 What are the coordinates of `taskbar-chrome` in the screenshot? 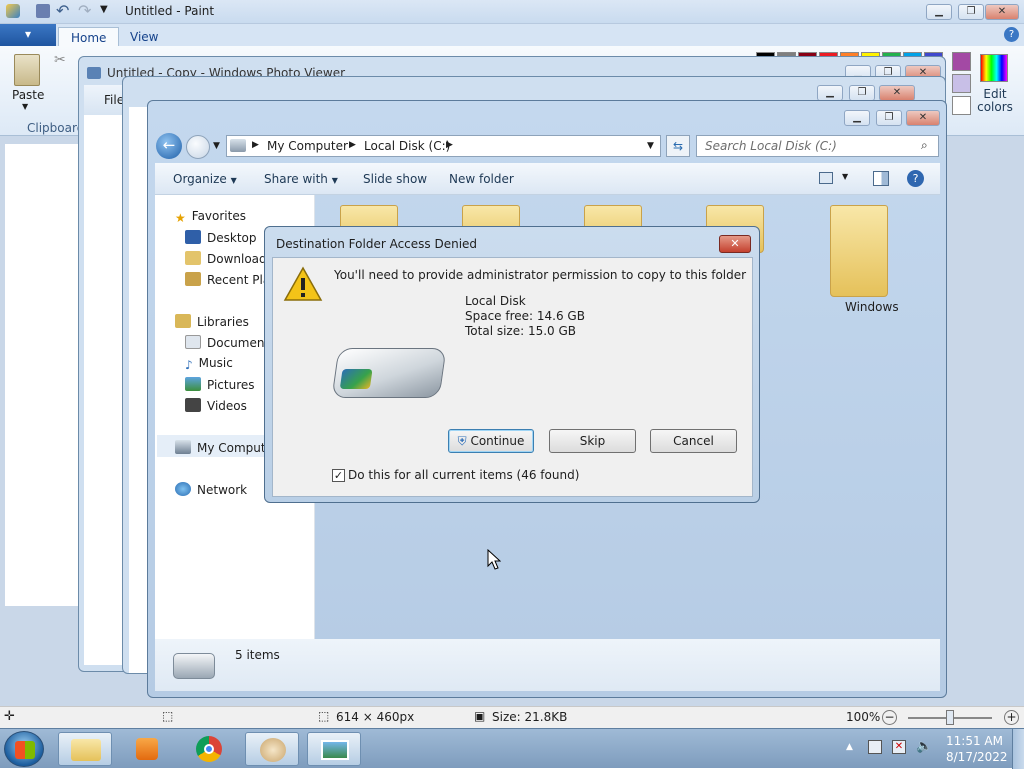 It's located at (209, 749).